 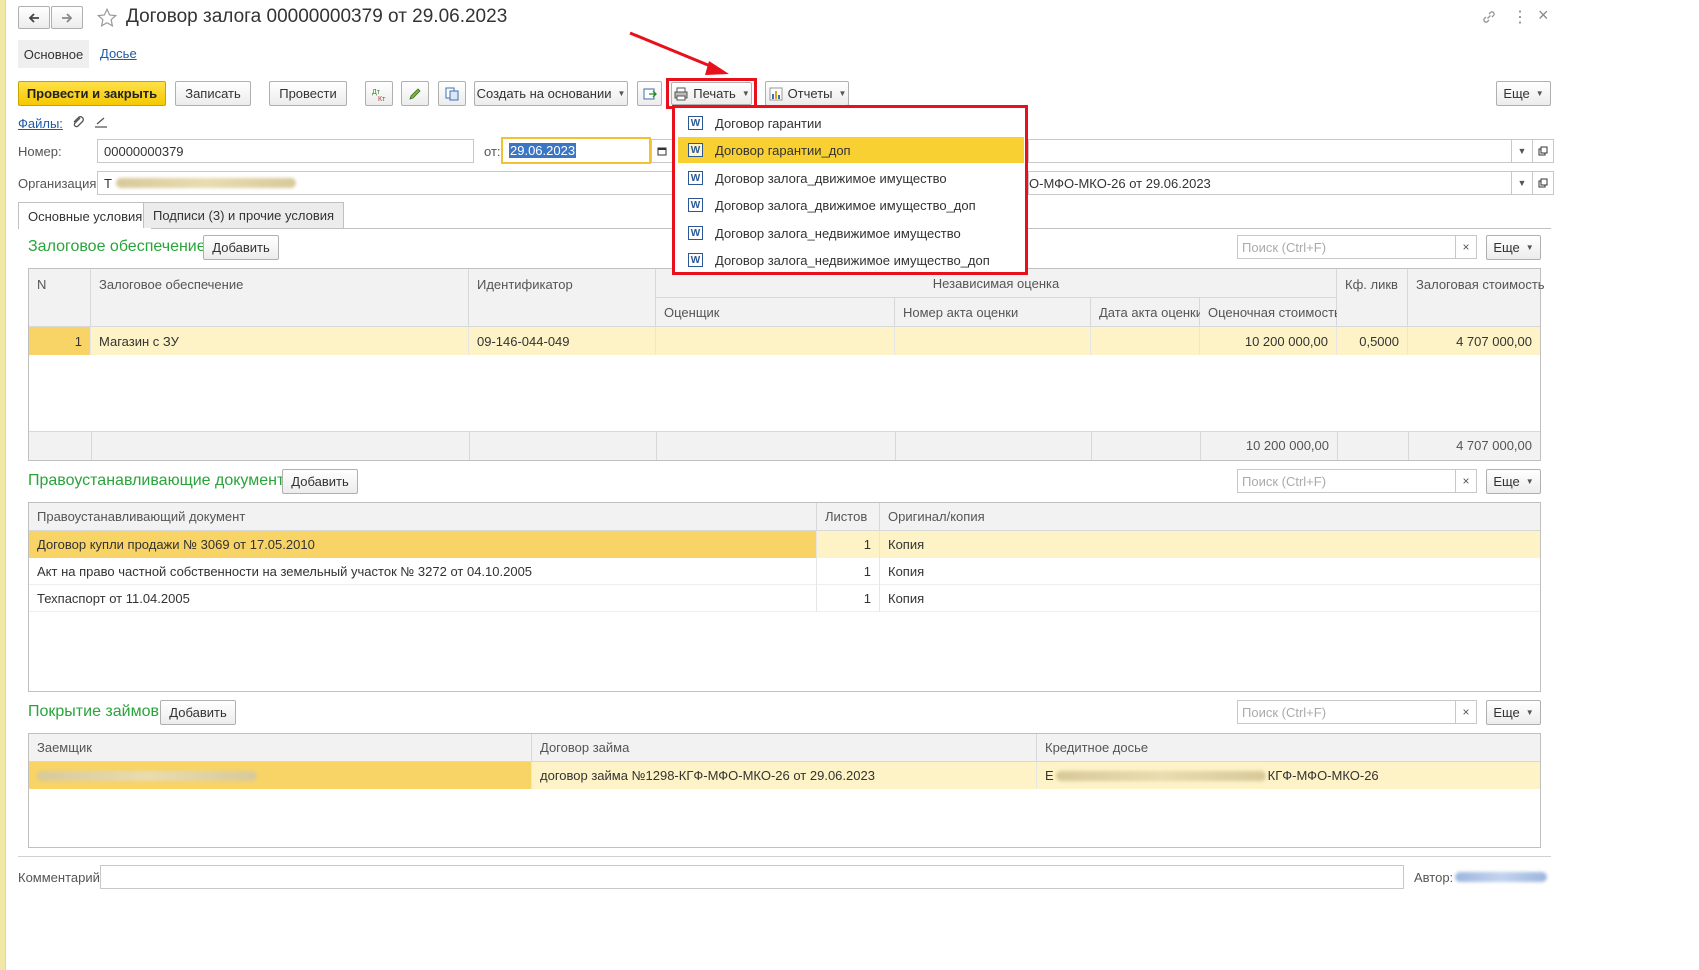 I want to click on col-liquidity-coef: Кф. ликв, so click(x=1372, y=298).